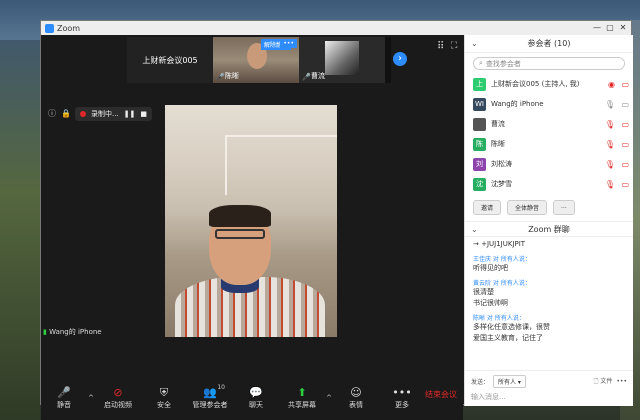  What do you see at coordinates (454, 46) in the screenshot?
I see `fullscreen-icon: ⛶` at bounding box center [454, 46].